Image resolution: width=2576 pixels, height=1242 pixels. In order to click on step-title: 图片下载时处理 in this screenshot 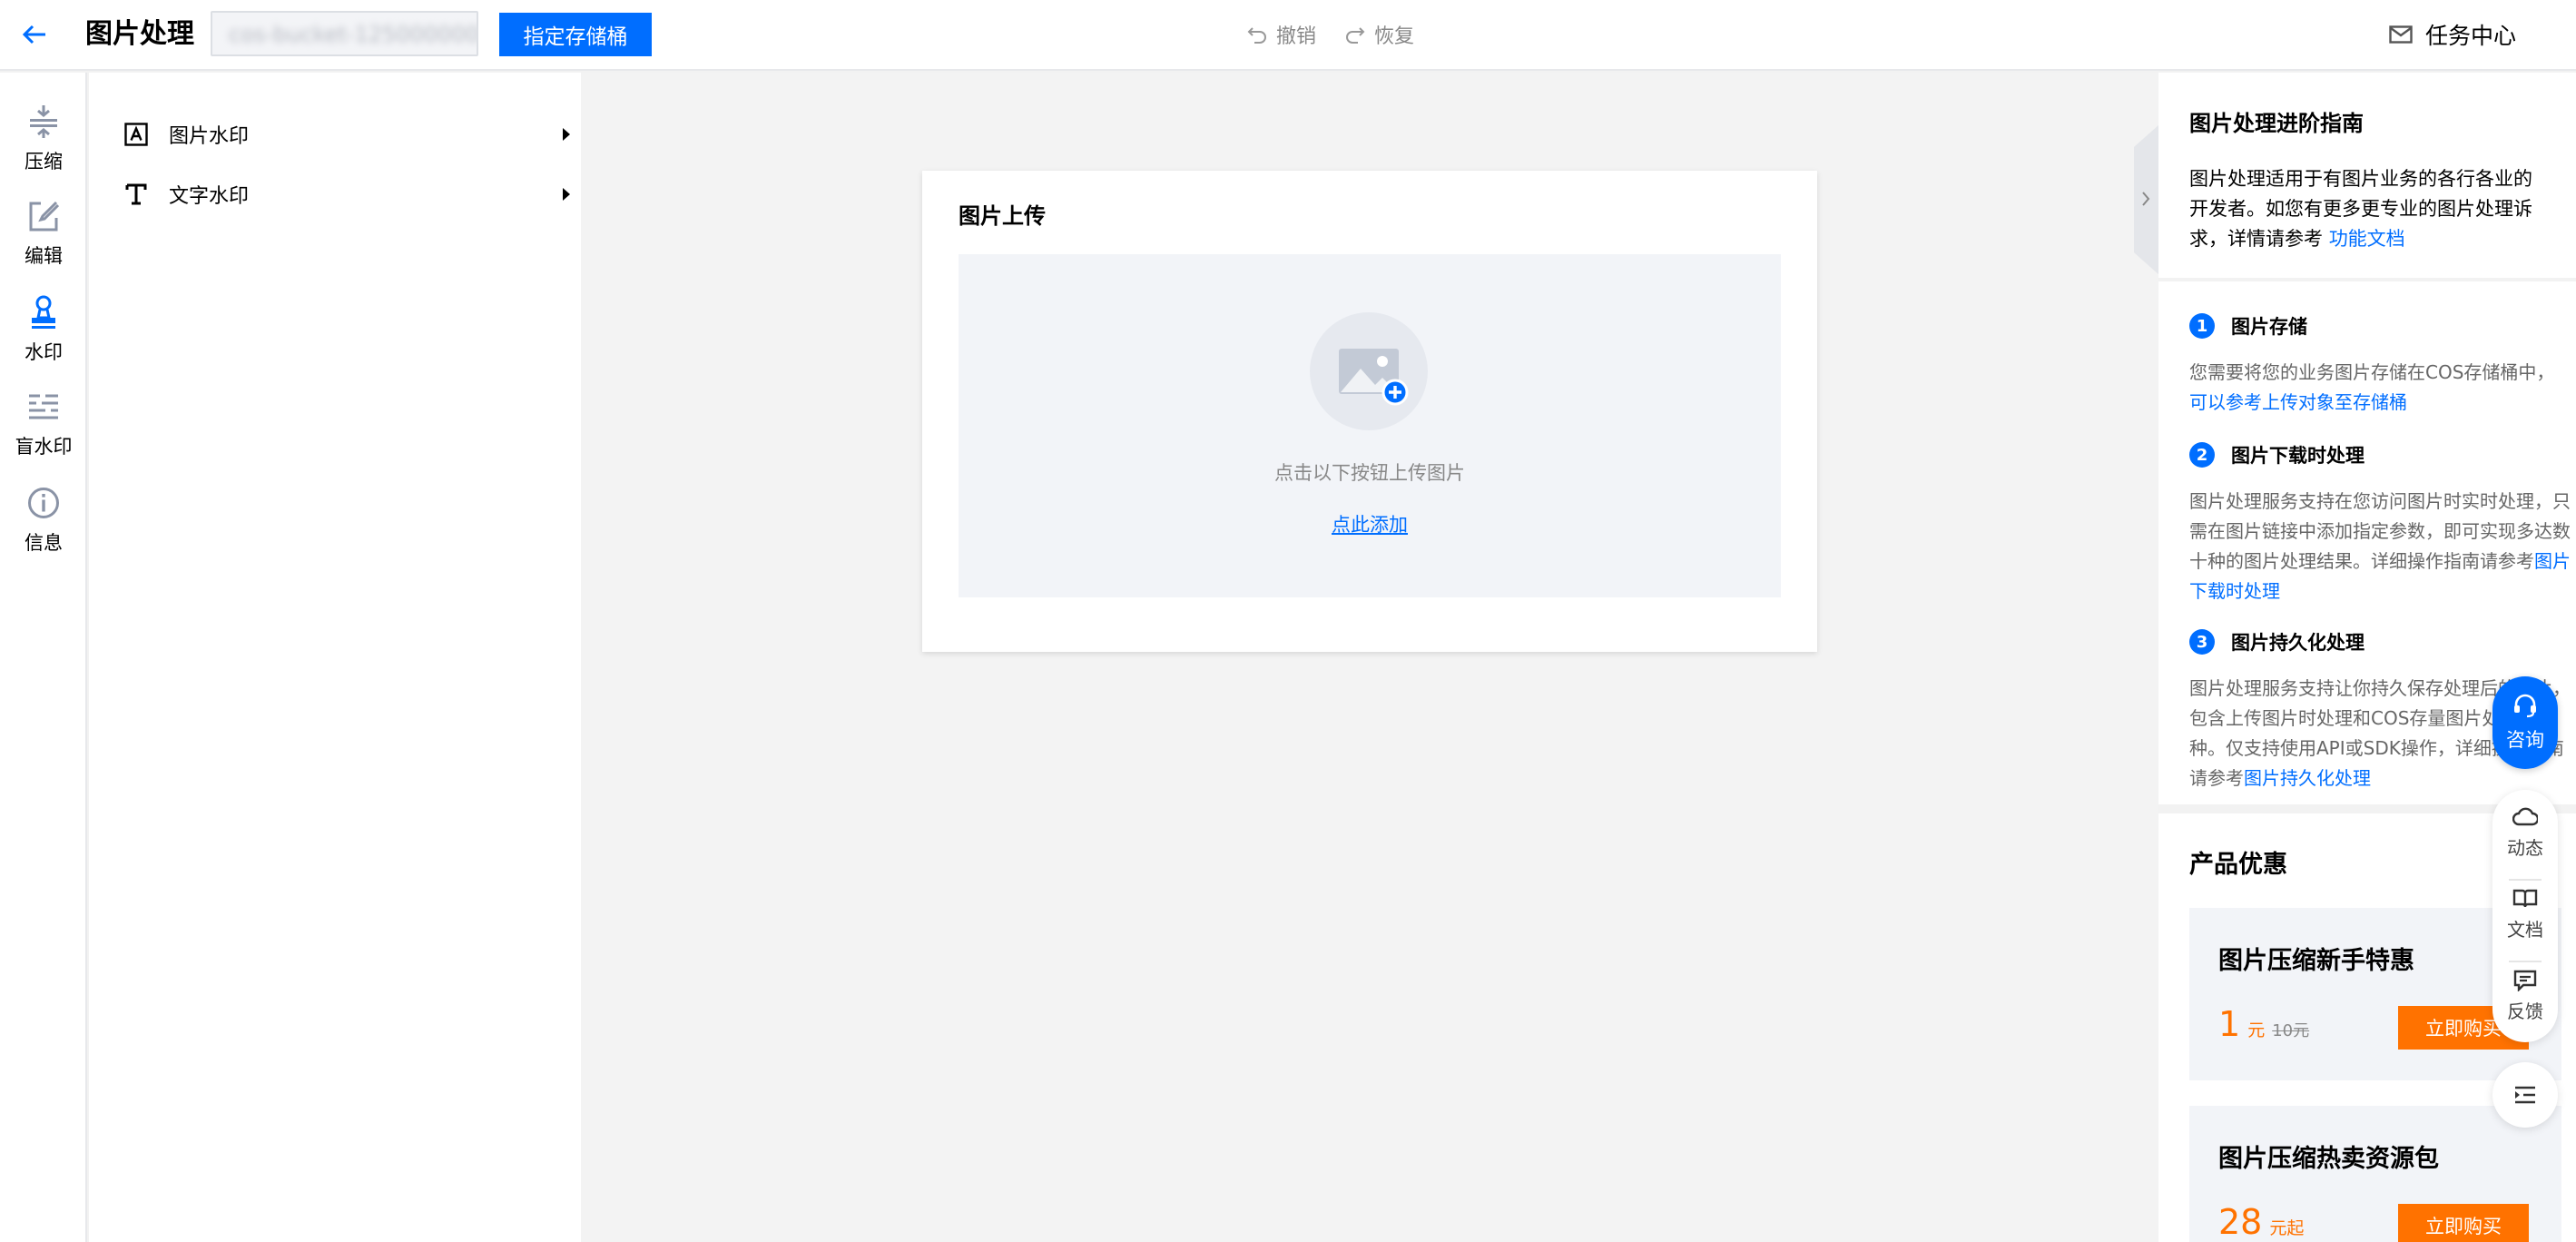, I will do `click(2298, 456)`.